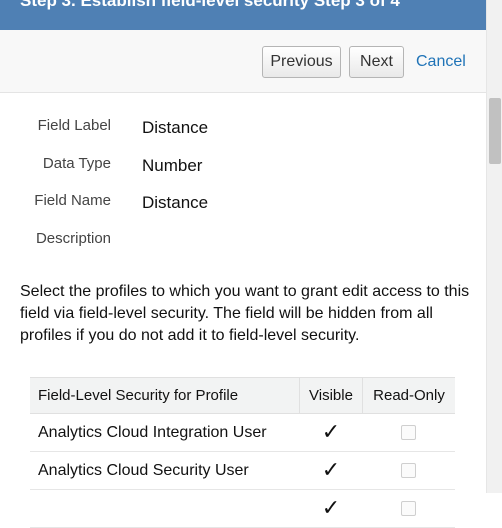  Describe the element at coordinates (165, 470) in the screenshot. I see `profile-name: Analytics Cloud Security User` at that location.